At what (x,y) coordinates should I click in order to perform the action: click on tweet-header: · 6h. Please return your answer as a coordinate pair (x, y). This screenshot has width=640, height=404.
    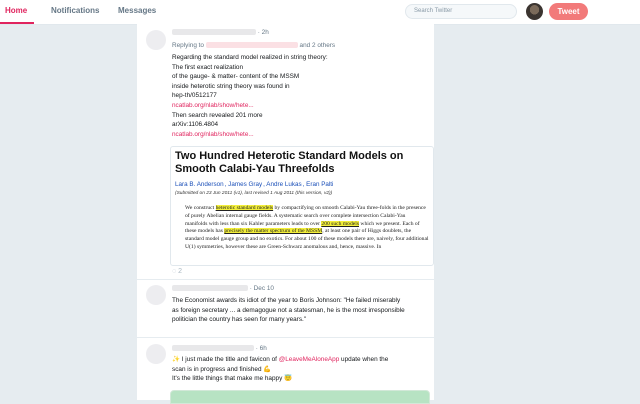
    Looking at the image, I should click on (219, 349).